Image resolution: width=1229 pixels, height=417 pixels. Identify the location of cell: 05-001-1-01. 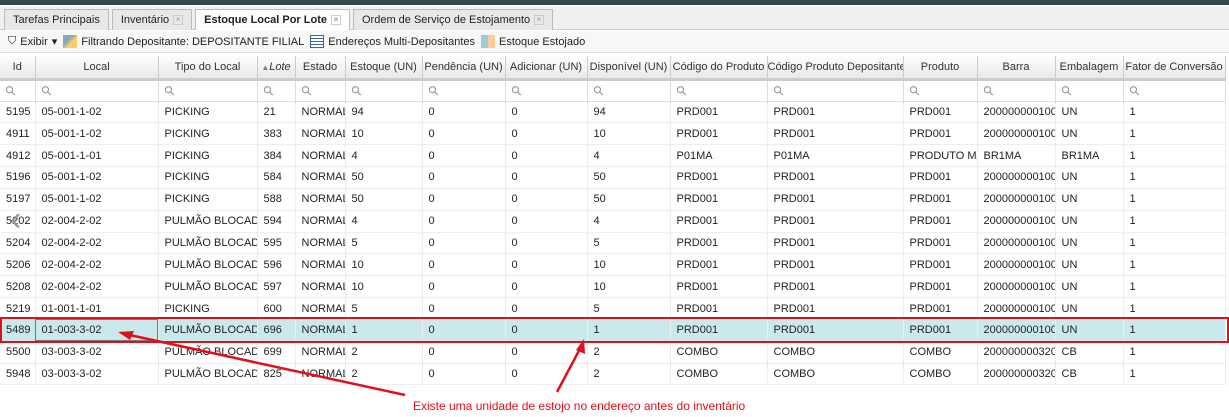
(97, 156).